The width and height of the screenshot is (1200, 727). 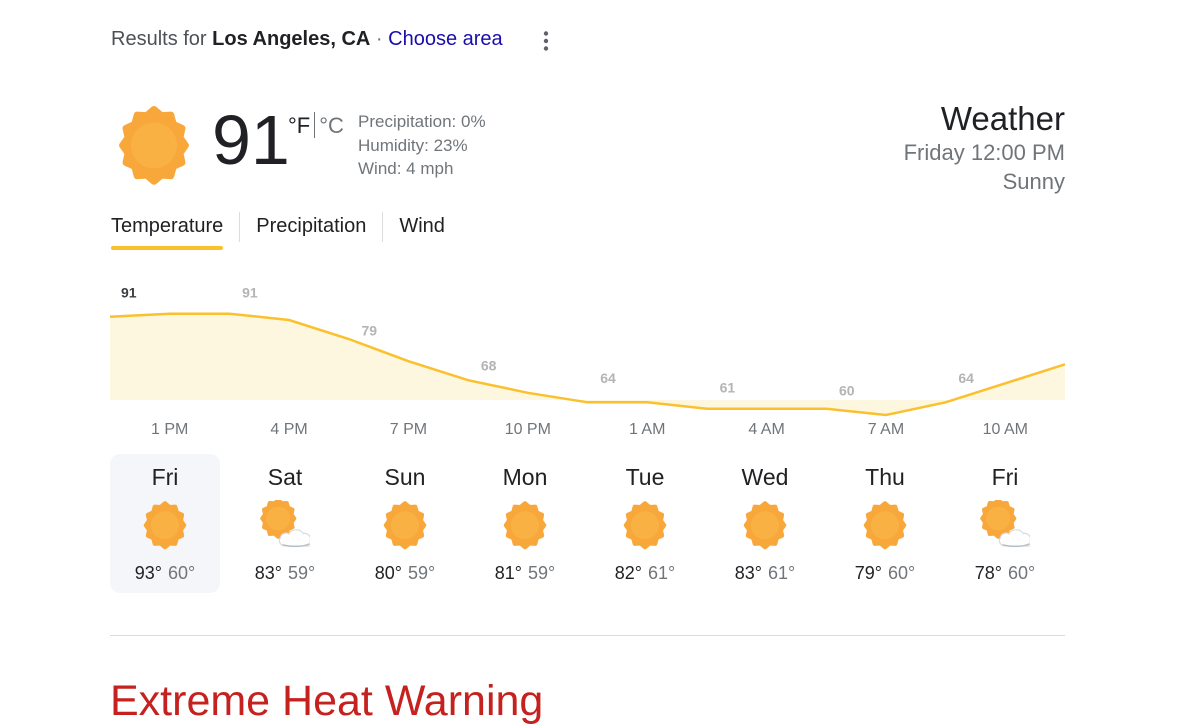 What do you see at coordinates (847, 391) in the screenshot?
I see `chart-temp-label: 60` at bounding box center [847, 391].